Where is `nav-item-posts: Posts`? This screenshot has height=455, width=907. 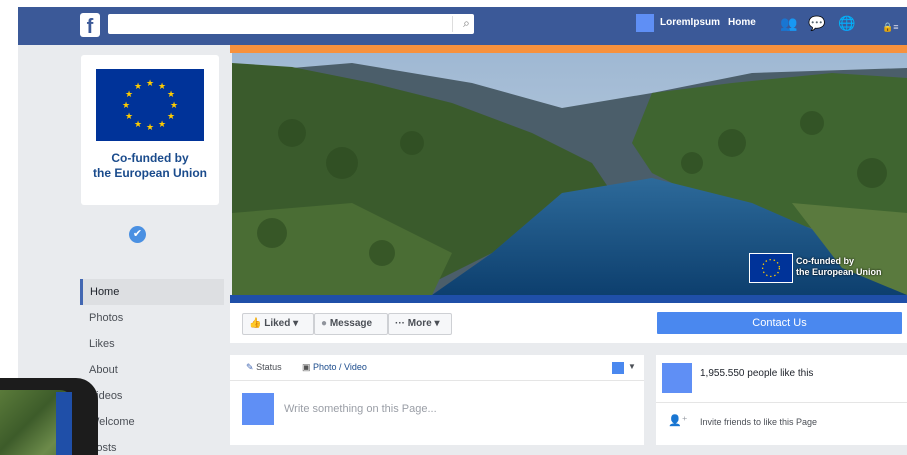 nav-item-posts: Posts is located at coordinates (152, 445).